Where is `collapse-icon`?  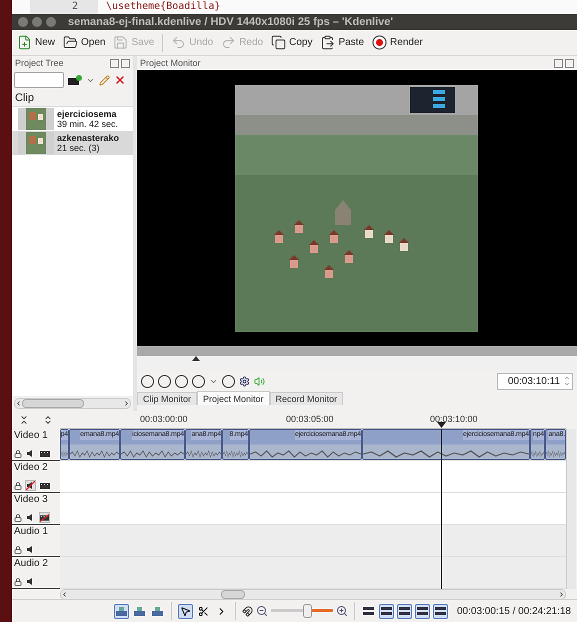 collapse-icon is located at coordinates (24, 420).